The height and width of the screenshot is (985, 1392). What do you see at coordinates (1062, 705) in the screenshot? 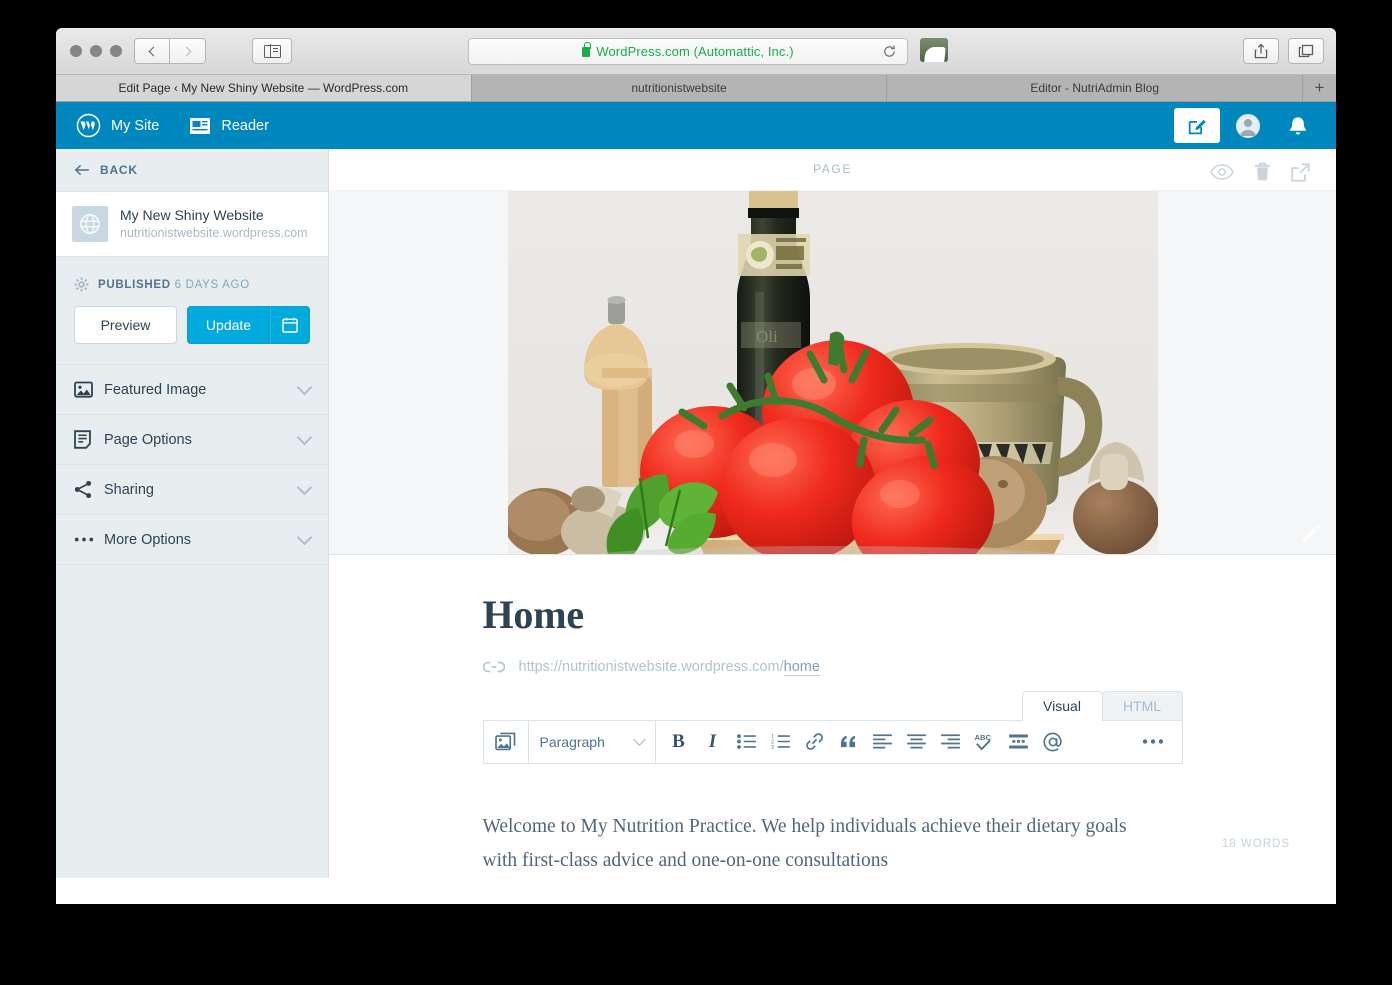
I see `tab-visual: Visual` at bounding box center [1062, 705].